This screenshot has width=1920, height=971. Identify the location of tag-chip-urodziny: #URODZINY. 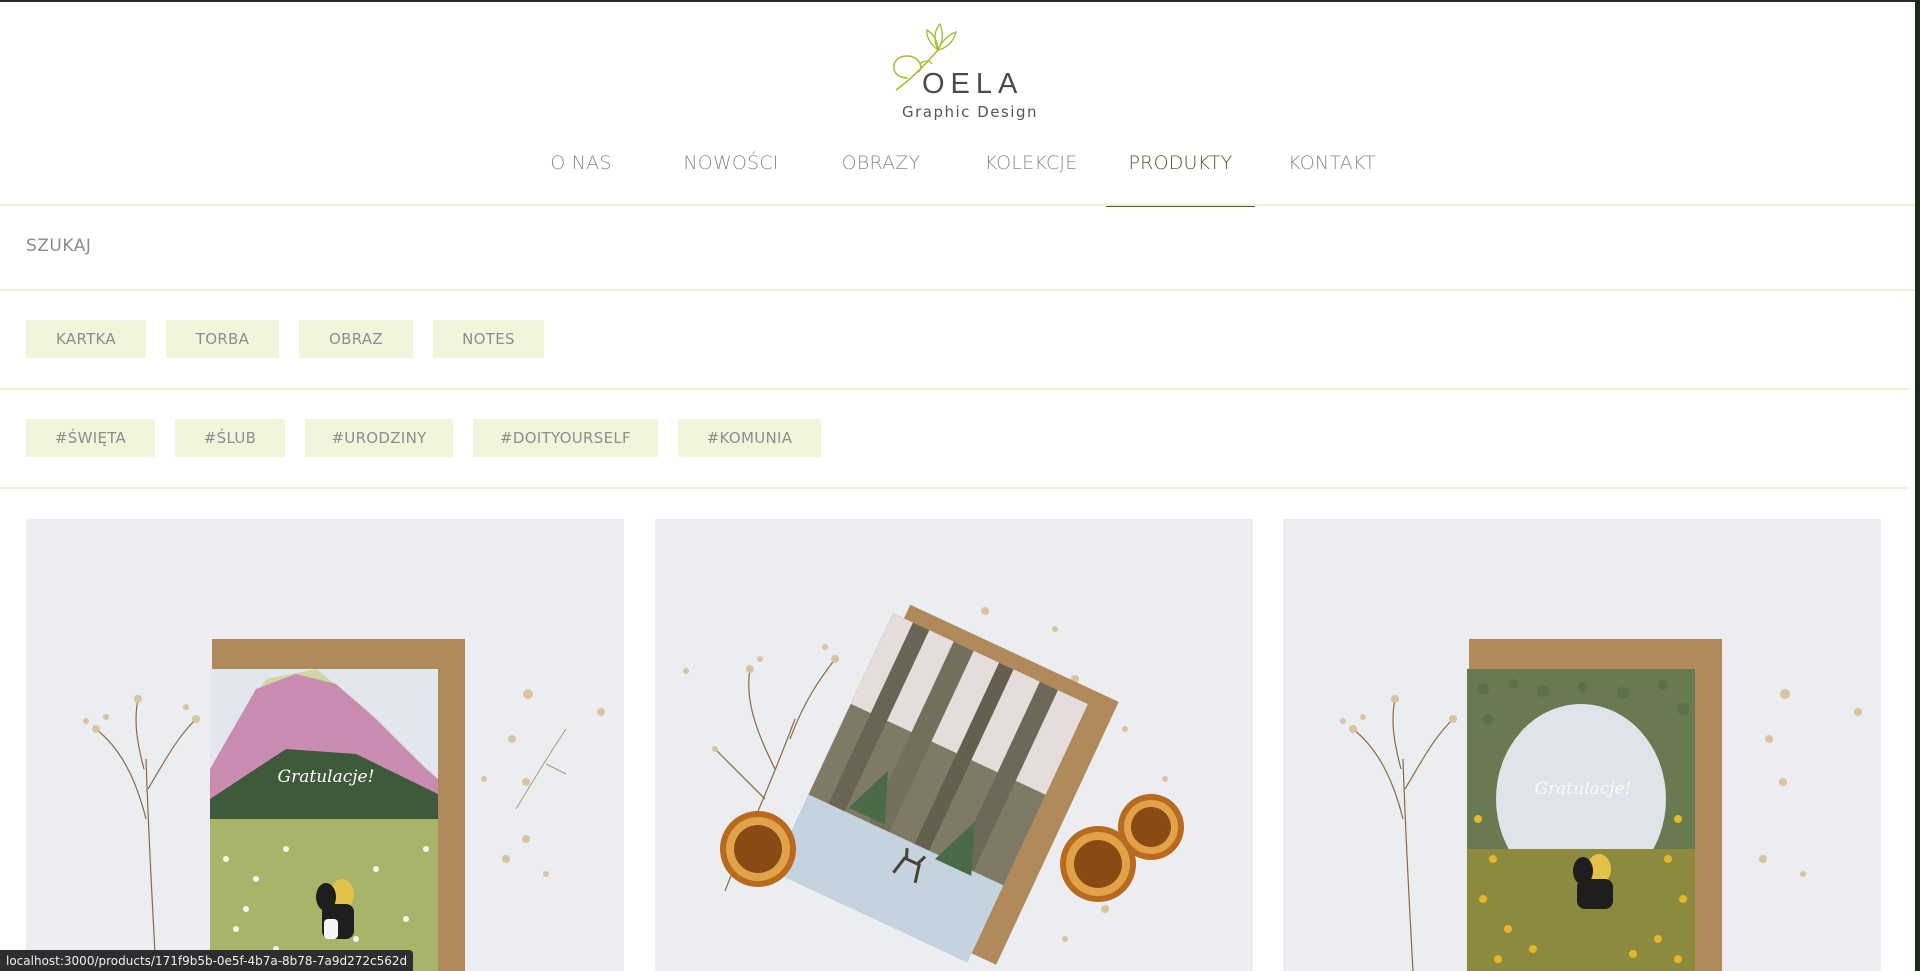
(379, 438).